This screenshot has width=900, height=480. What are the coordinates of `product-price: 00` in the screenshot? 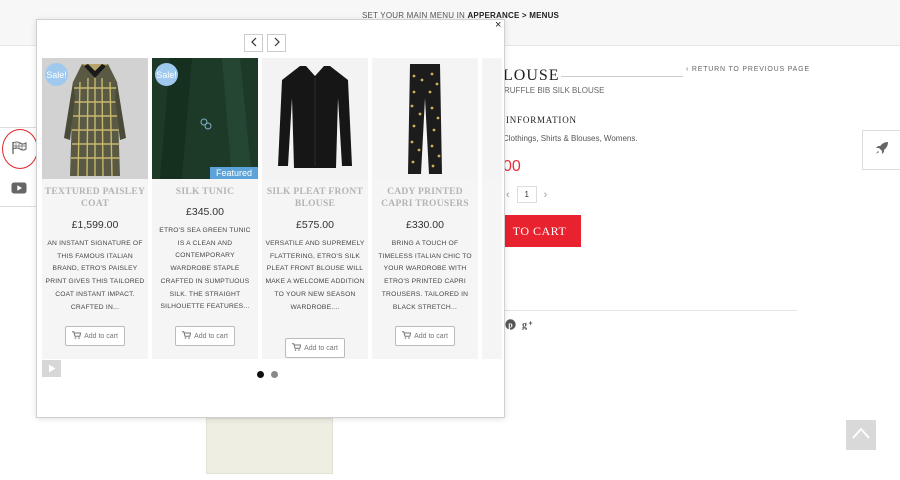 It's located at (512, 166).